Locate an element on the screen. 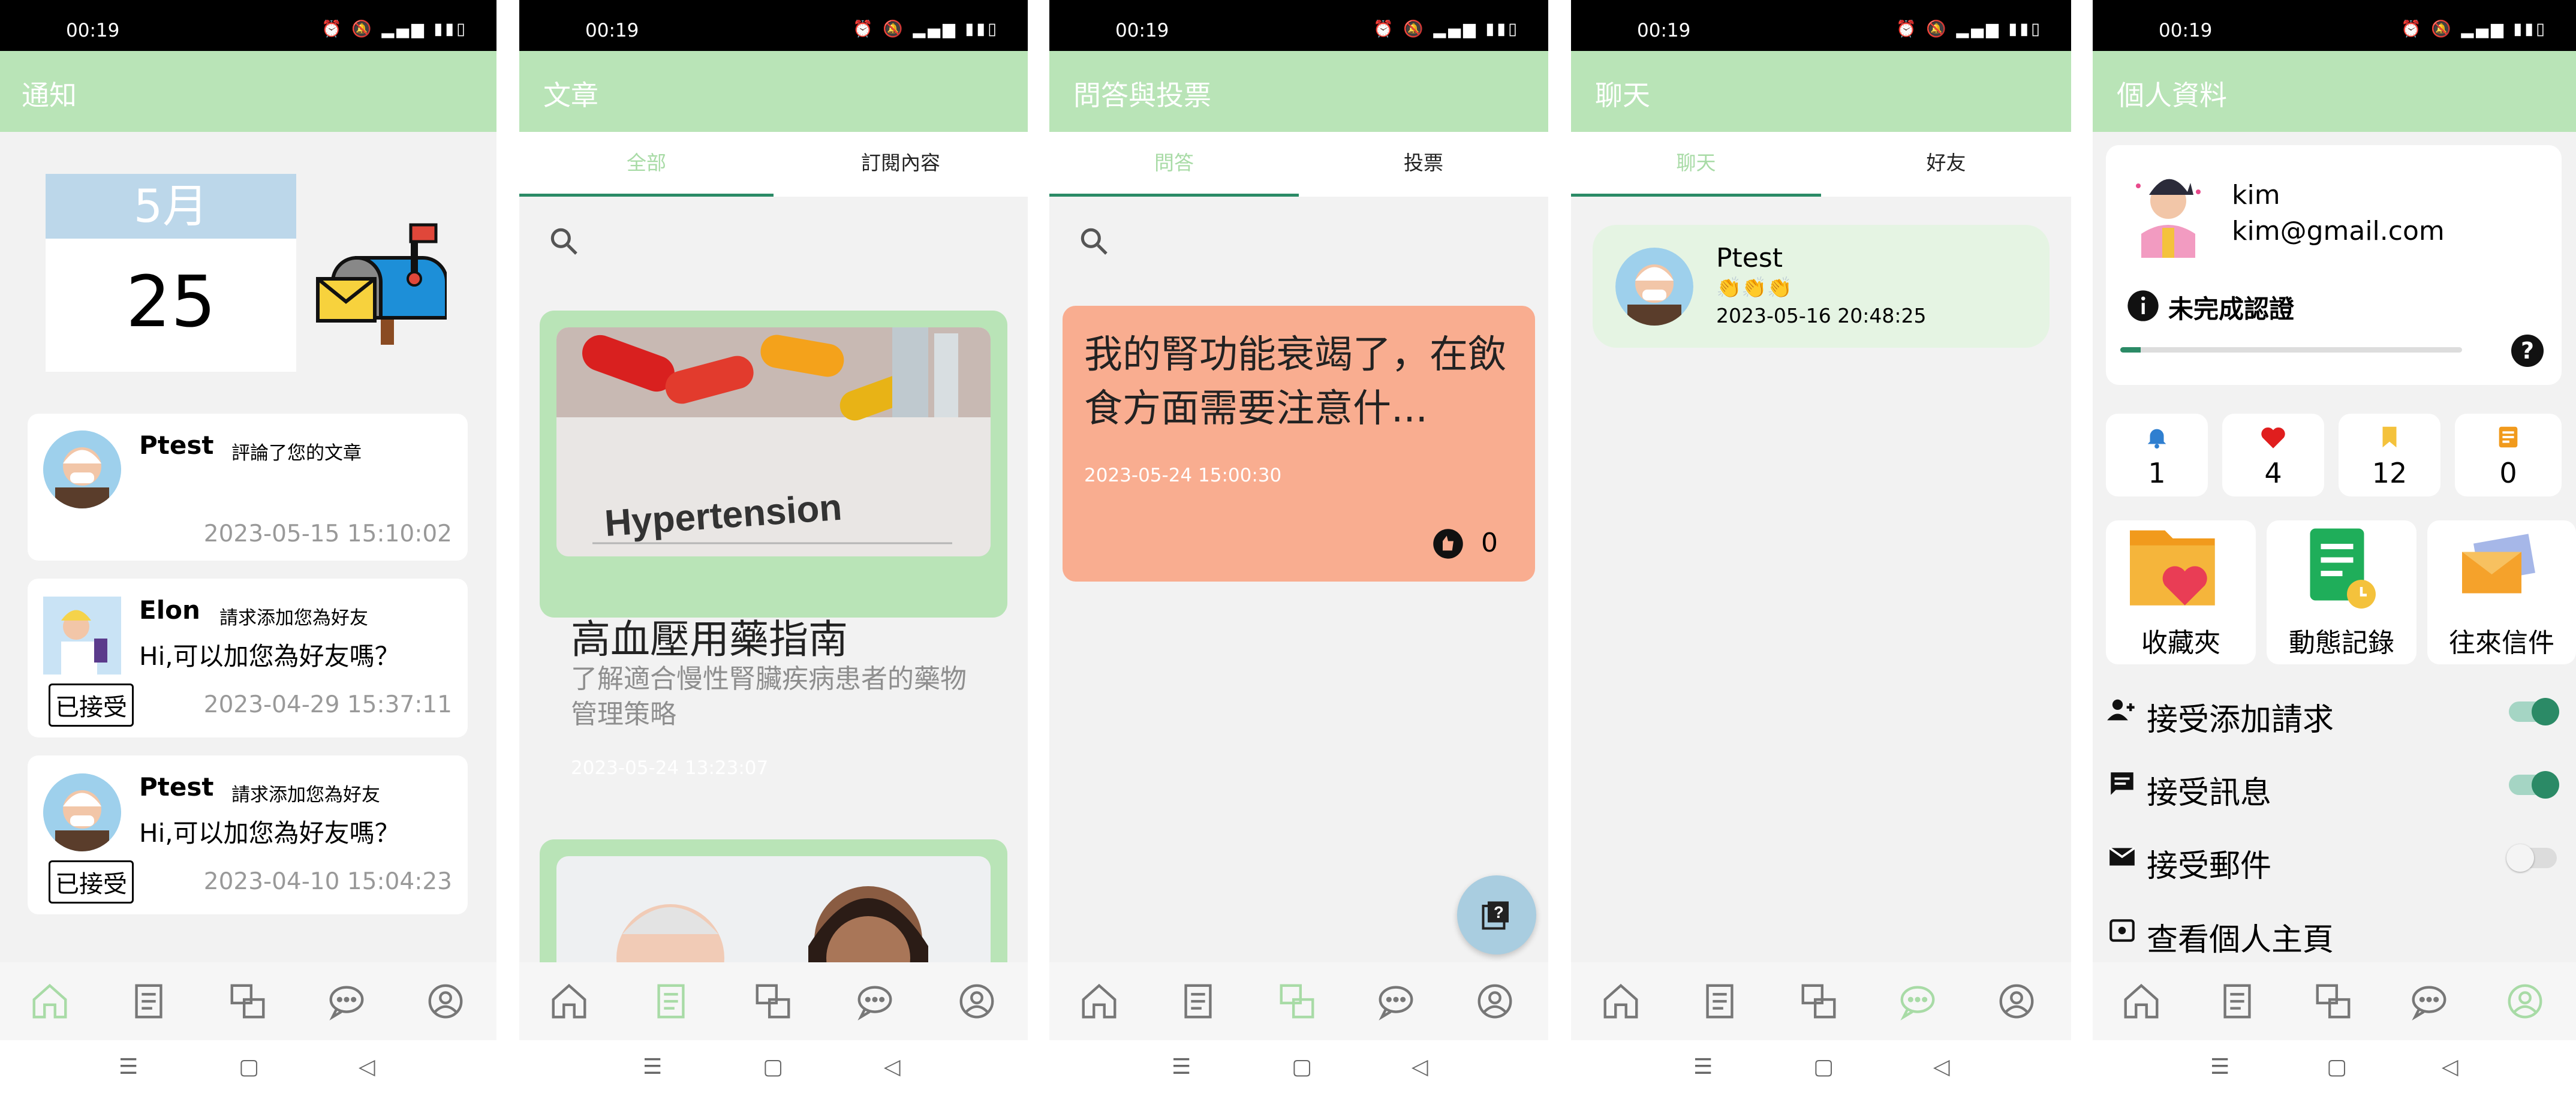 The height and width of the screenshot is (1102, 2576). help-icon: ? is located at coordinates (2527, 351).